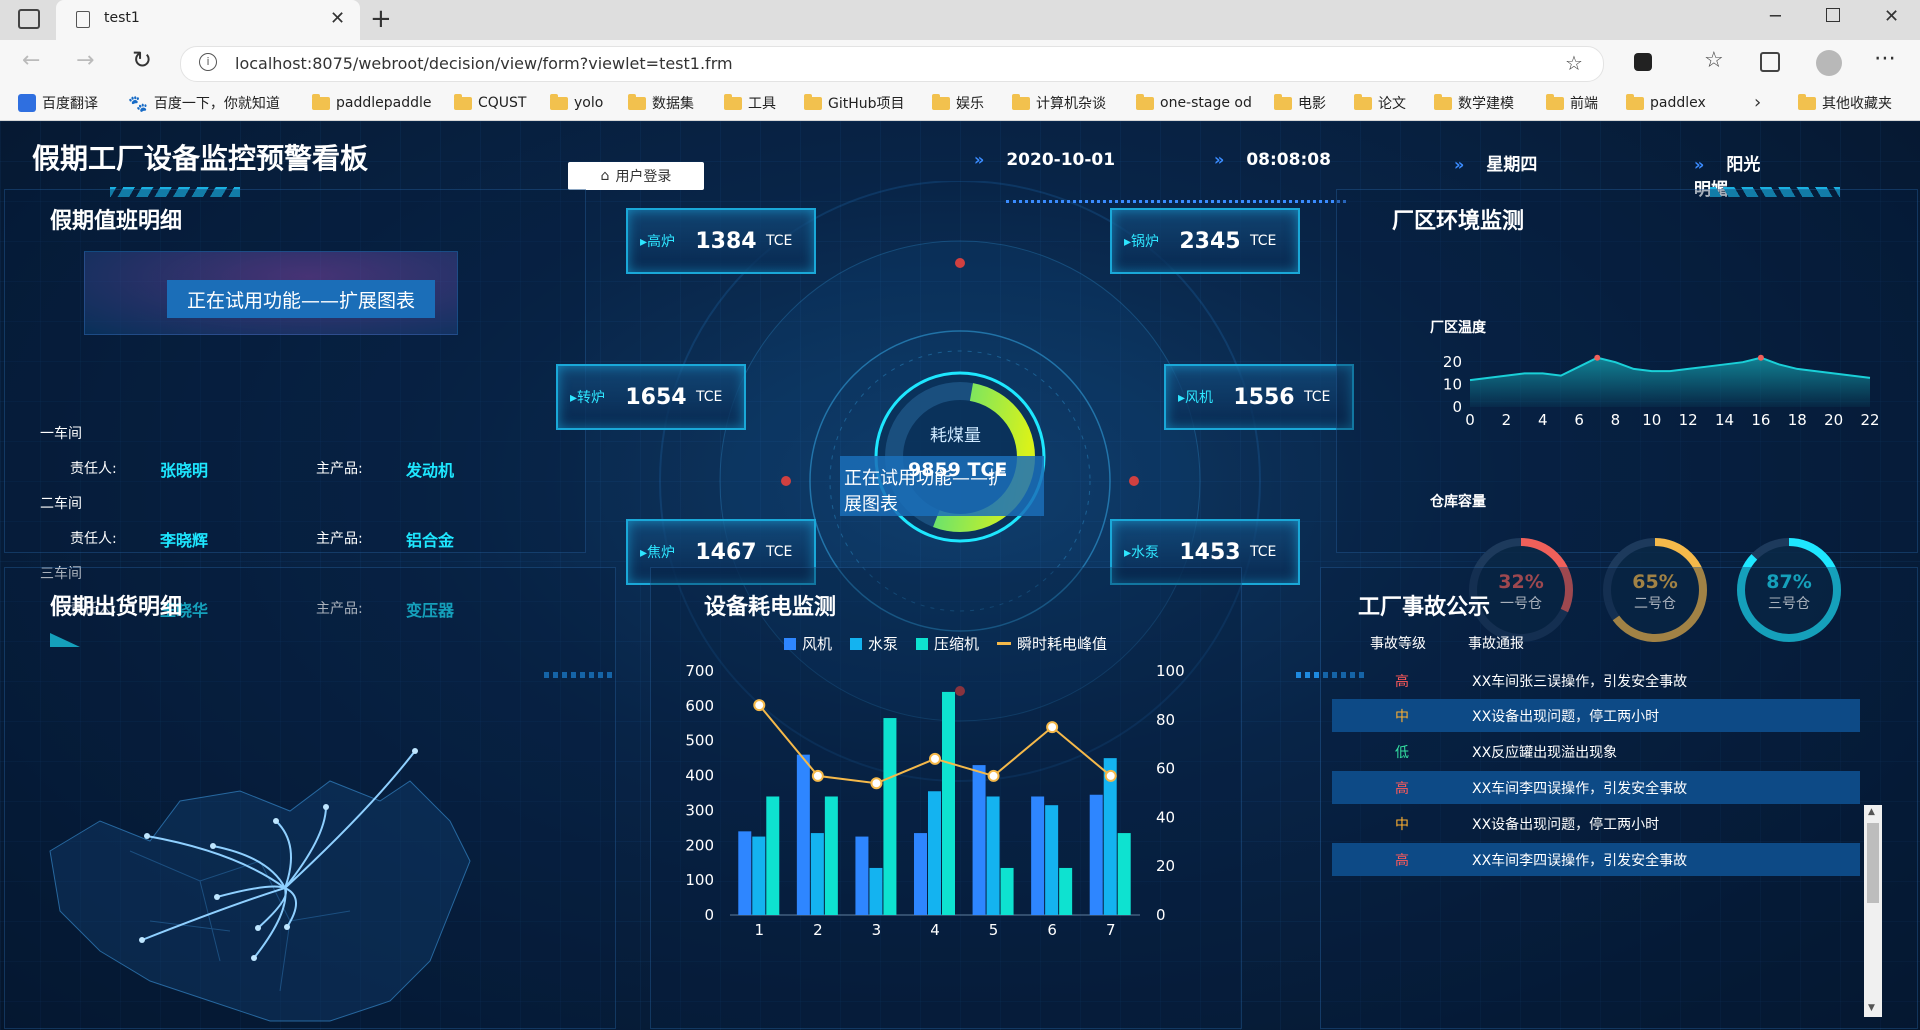  Describe the element at coordinates (818, 930) in the screenshot. I see `x-tick-label: 2` at that location.